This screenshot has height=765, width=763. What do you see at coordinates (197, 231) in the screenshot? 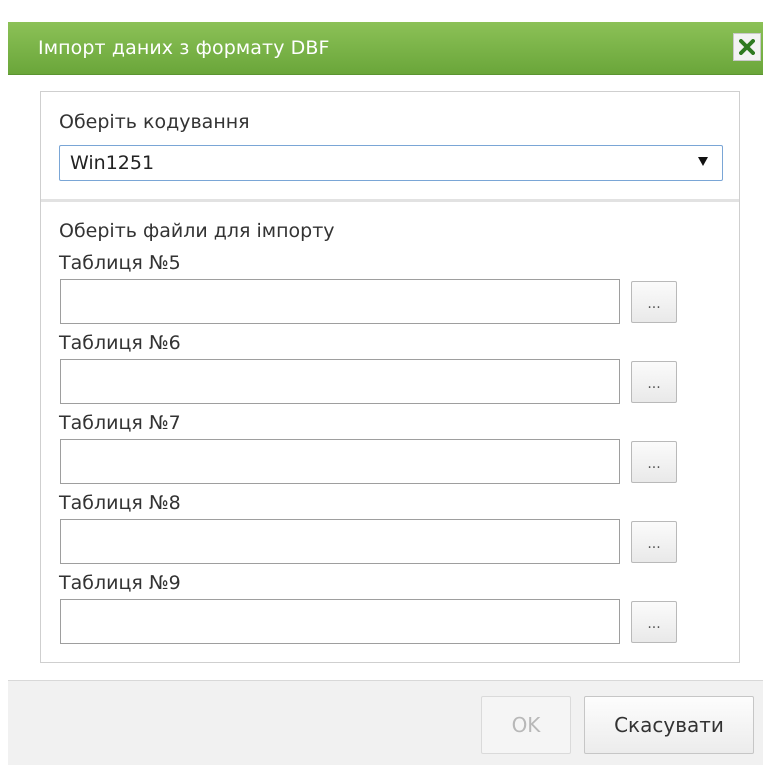
I see `files-label: Оберіть файли для імпорту` at bounding box center [197, 231].